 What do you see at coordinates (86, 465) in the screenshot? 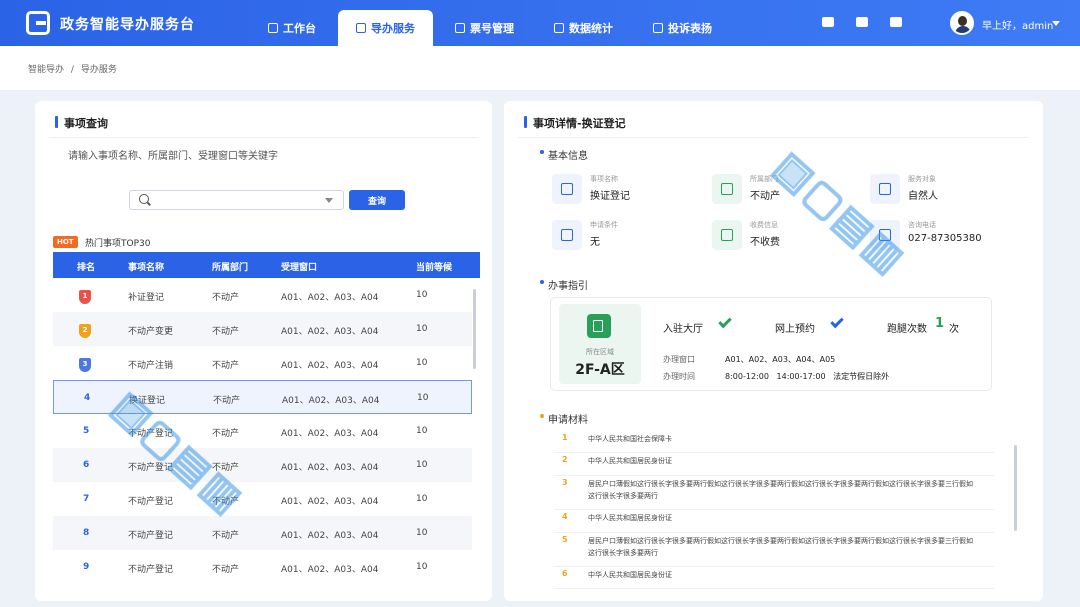
I see `rank-number: 6` at bounding box center [86, 465].